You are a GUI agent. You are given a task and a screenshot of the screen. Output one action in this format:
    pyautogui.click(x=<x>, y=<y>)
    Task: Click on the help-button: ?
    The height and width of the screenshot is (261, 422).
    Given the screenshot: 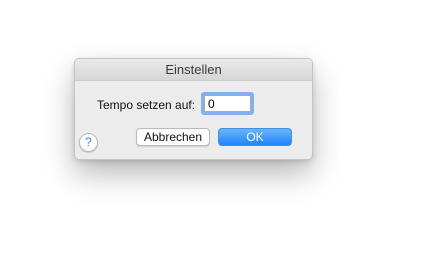 What is the action you would take?
    pyautogui.click(x=88, y=142)
    